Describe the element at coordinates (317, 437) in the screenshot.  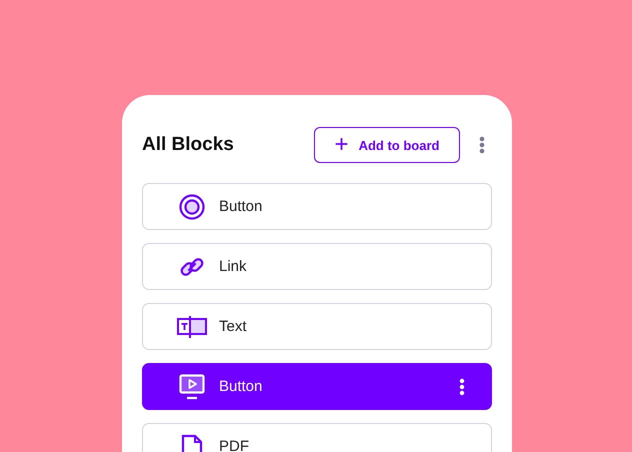
I see `block-item: PDF` at that location.